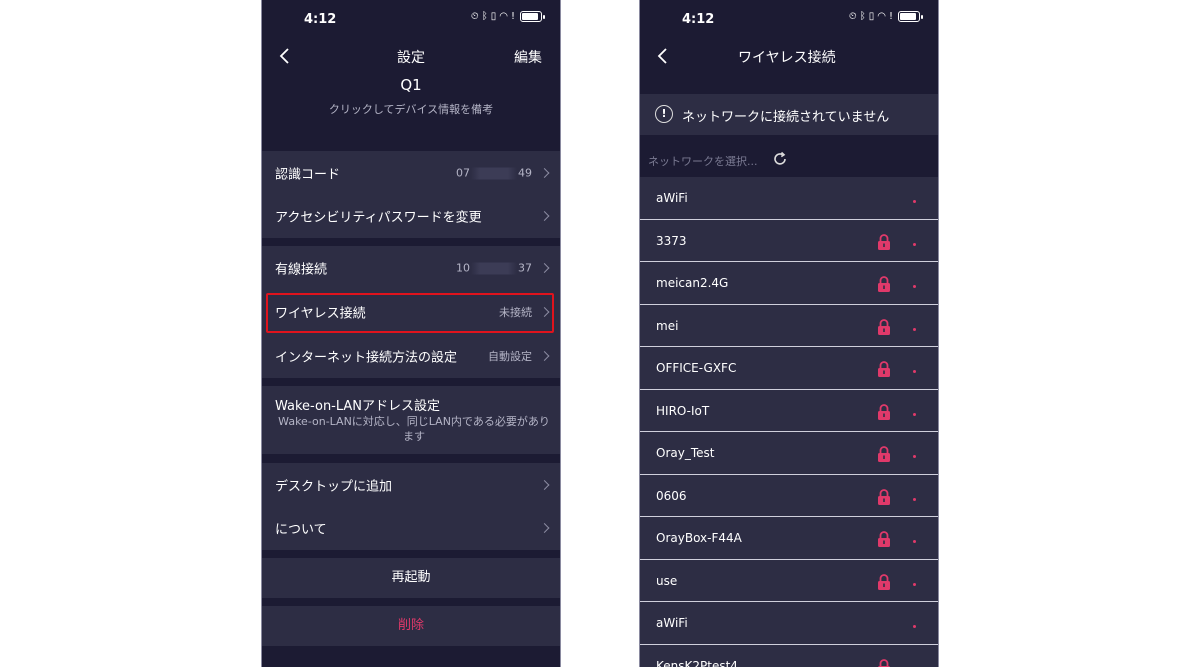 The image size is (1200, 667). Describe the element at coordinates (667, 580) in the screenshot. I see `network-ssid: use` at that location.